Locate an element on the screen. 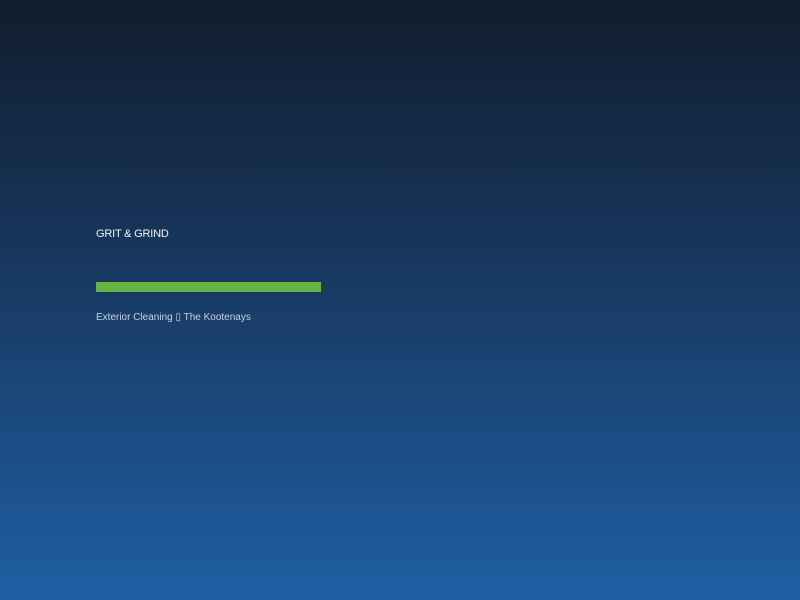 This screenshot has height=600, width=800. loading-progress-bar is located at coordinates (208, 287).